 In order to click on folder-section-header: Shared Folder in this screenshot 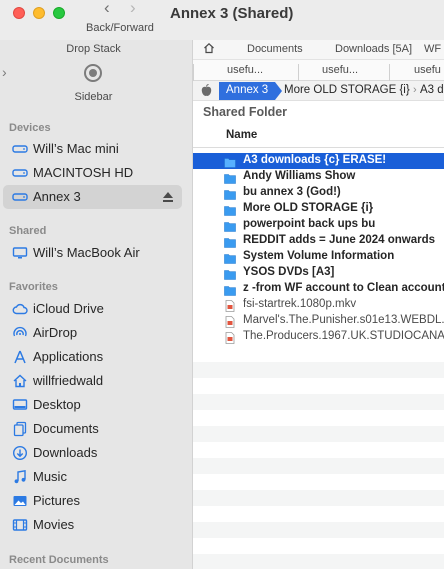, I will do `click(245, 112)`.